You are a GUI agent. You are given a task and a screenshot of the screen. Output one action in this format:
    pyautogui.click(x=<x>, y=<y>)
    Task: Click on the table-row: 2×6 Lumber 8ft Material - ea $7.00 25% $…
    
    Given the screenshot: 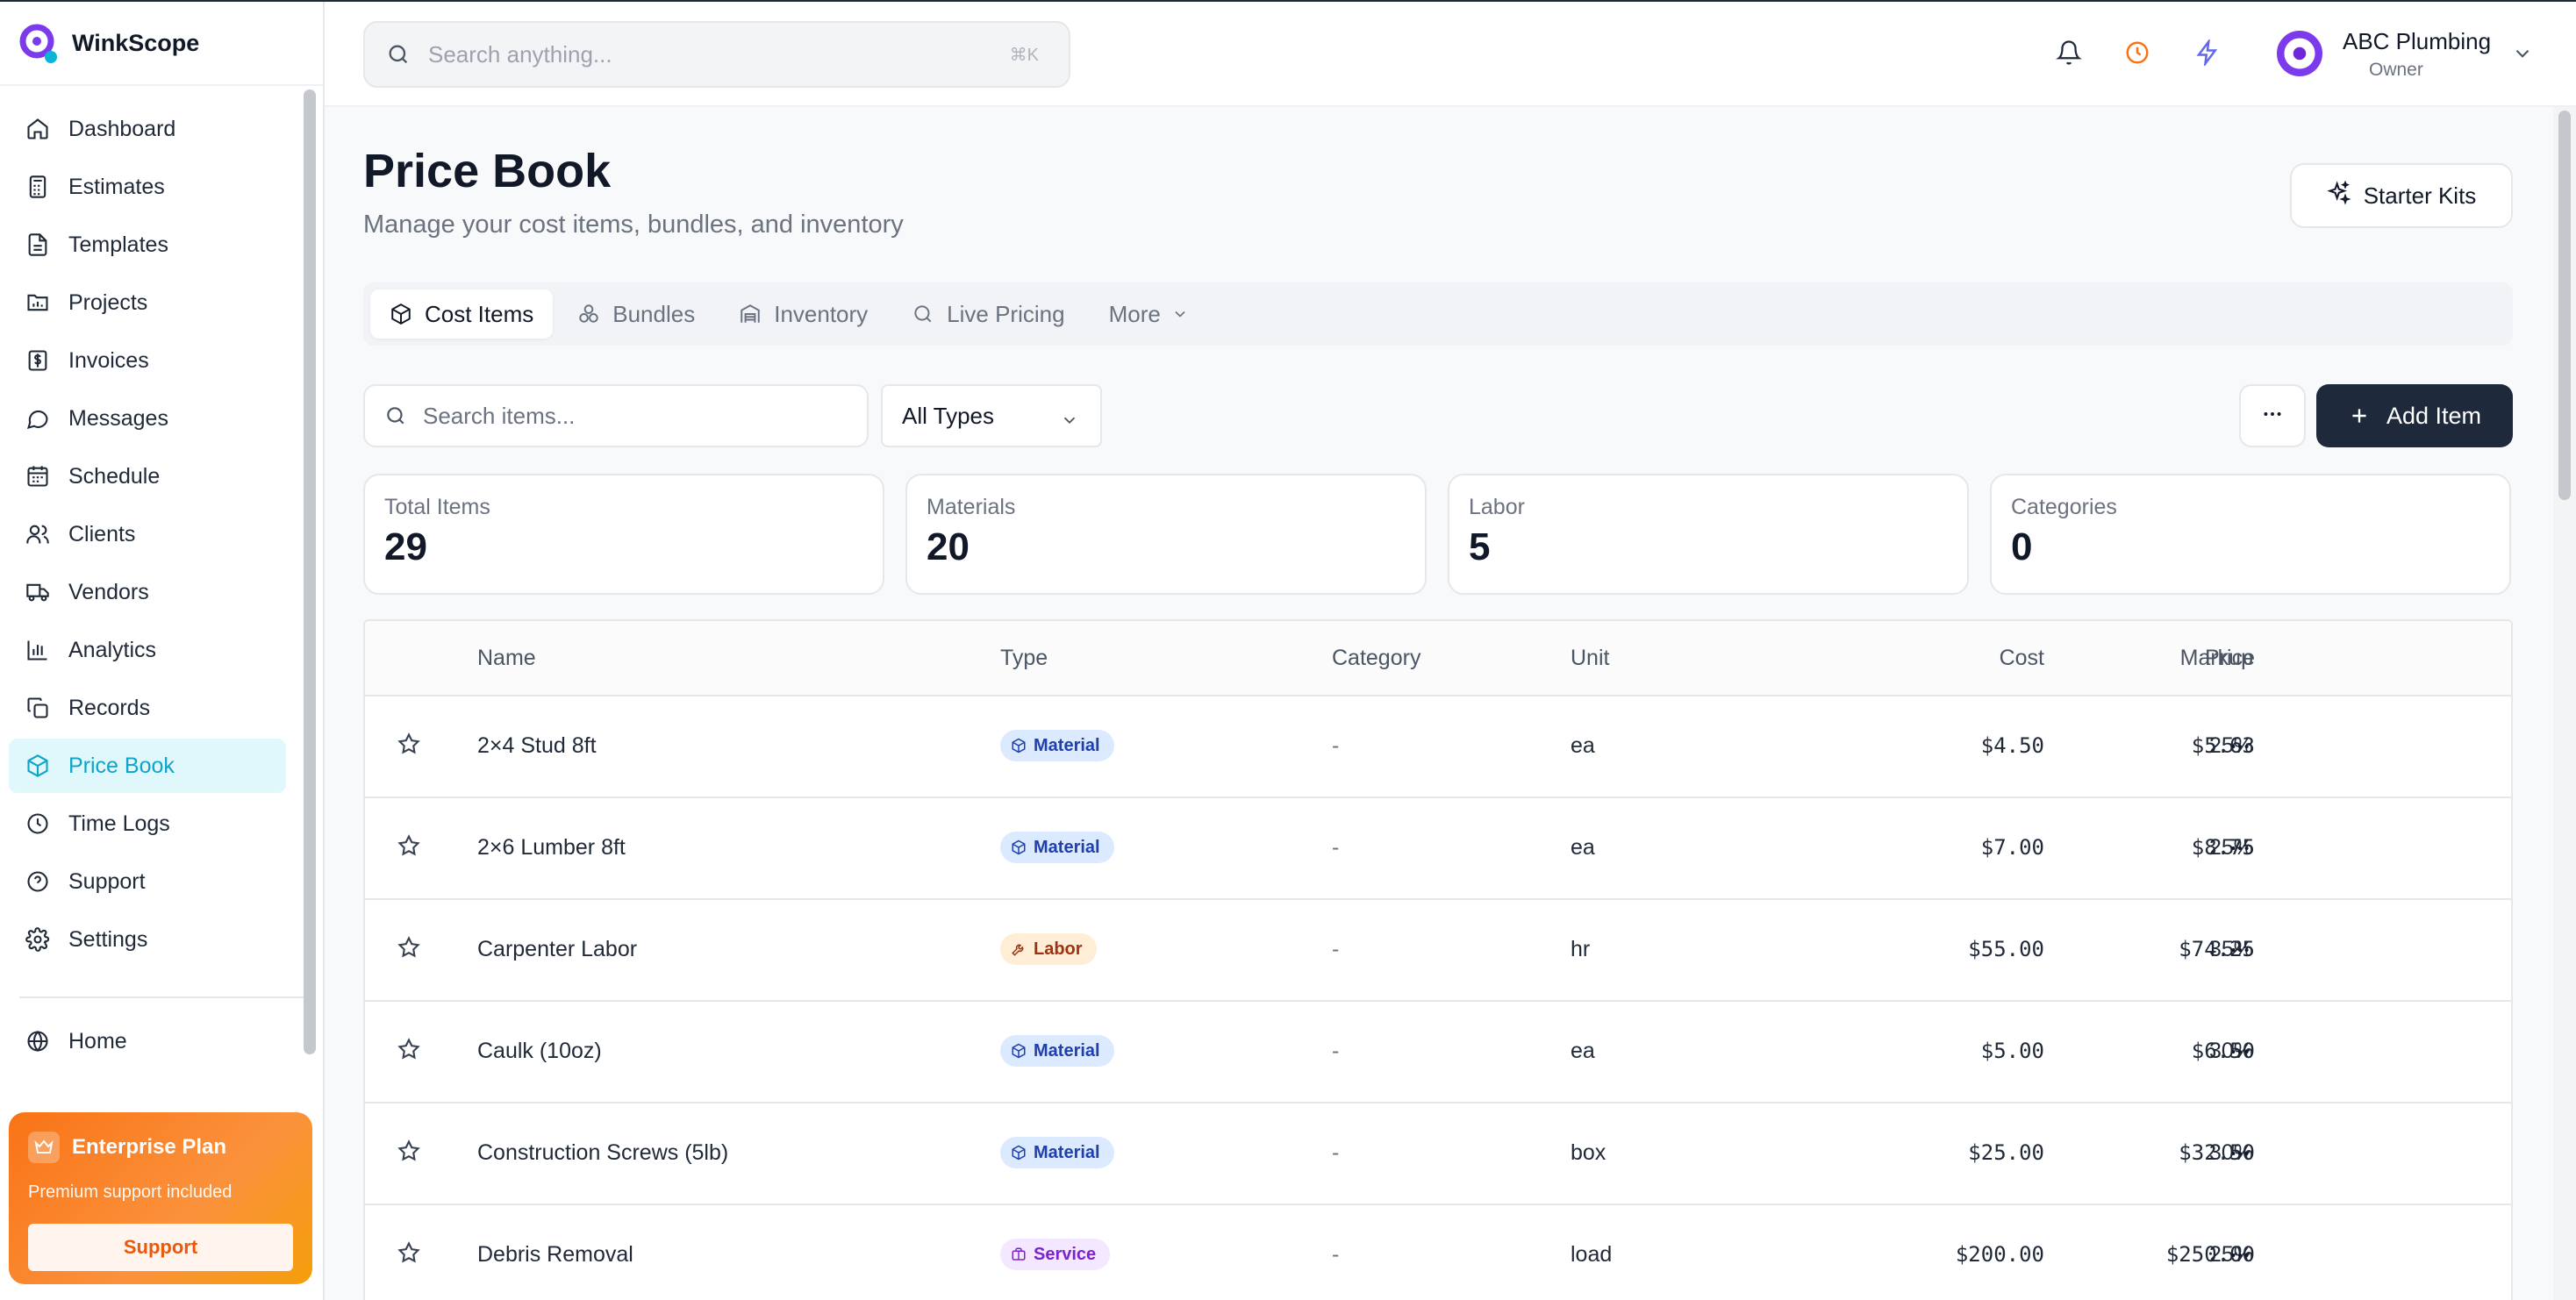 What is the action you would take?
    pyautogui.click(x=1438, y=849)
    